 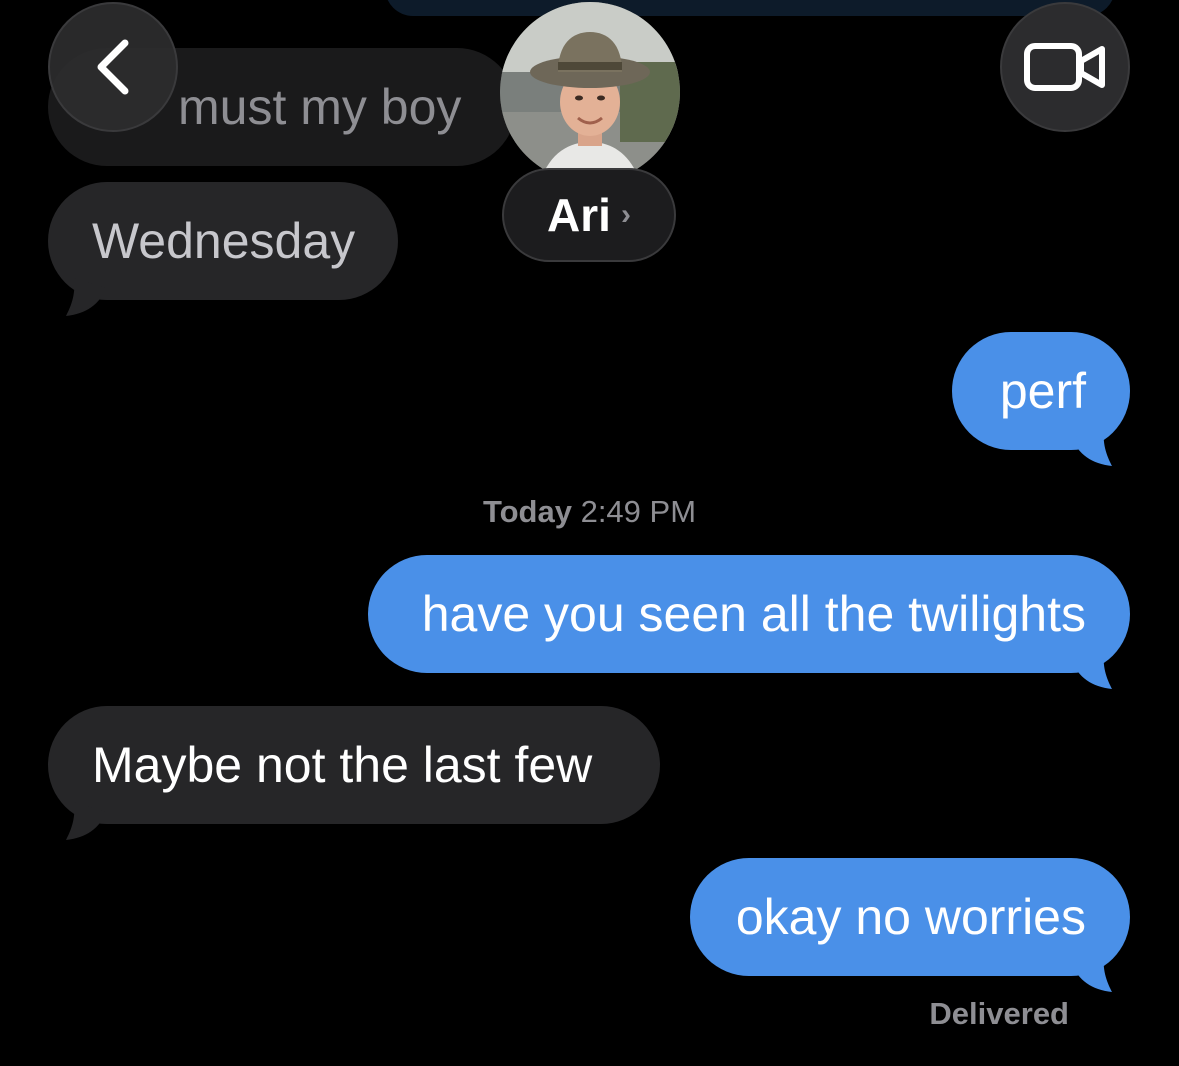 I want to click on delivery-status: Delivered, so click(x=999, y=1013).